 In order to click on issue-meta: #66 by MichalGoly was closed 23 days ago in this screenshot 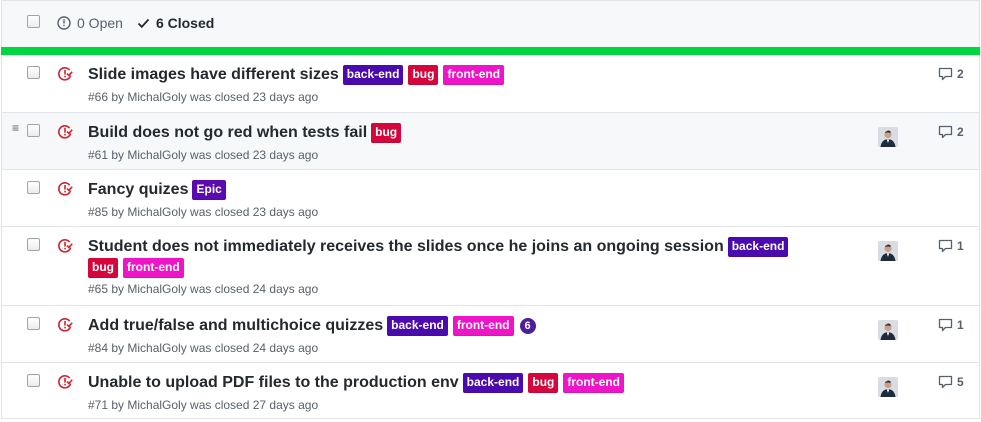, I will do `click(203, 97)`.